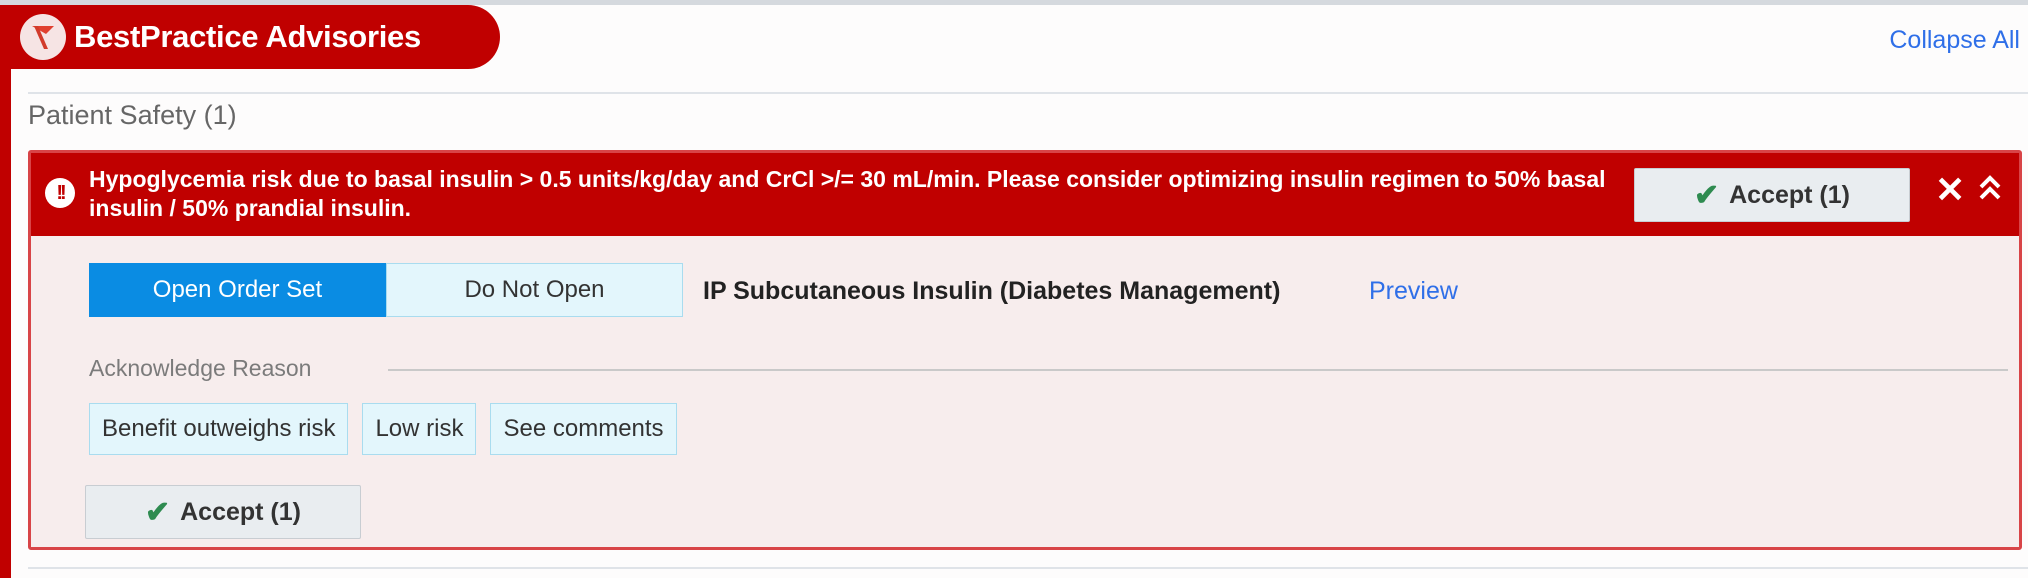  What do you see at coordinates (5, 291) in the screenshot?
I see `section-accent-bar` at bounding box center [5, 291].